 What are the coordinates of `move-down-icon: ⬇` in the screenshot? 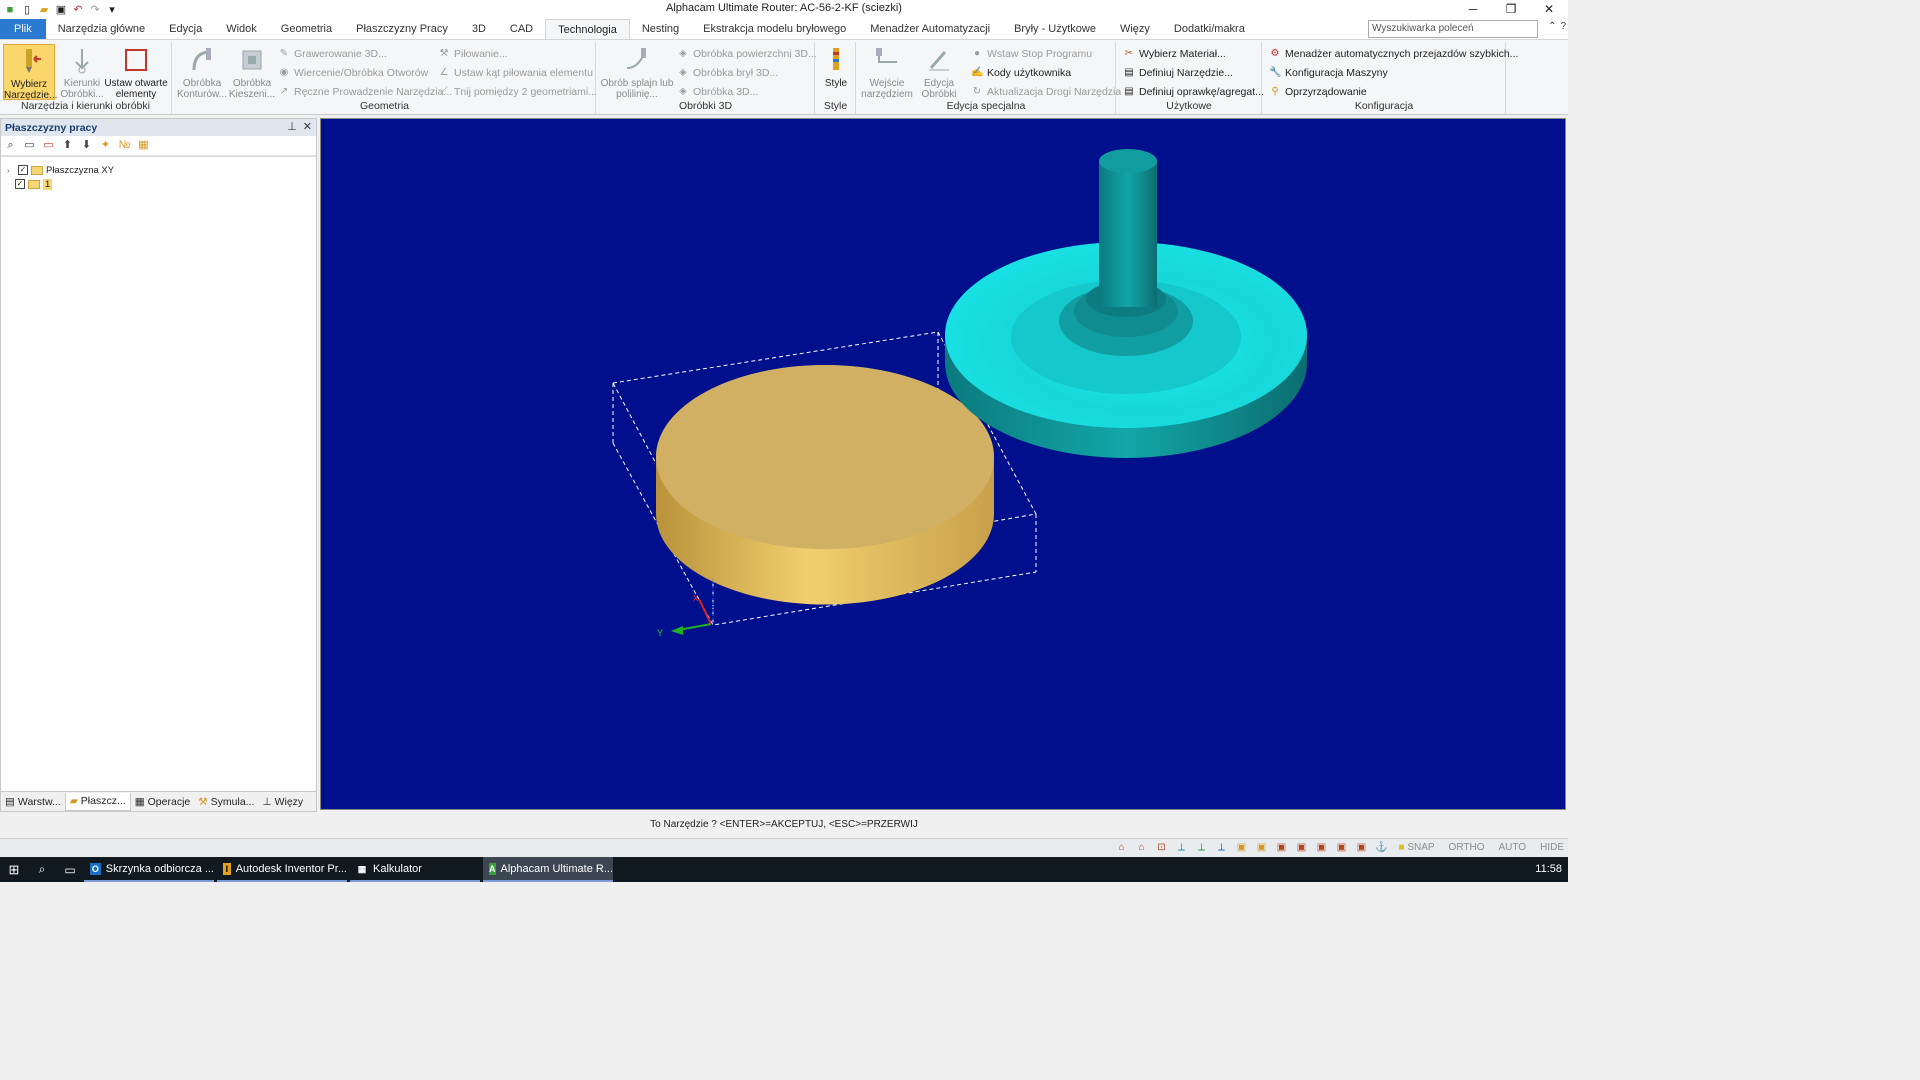 It's located at (86, 145).